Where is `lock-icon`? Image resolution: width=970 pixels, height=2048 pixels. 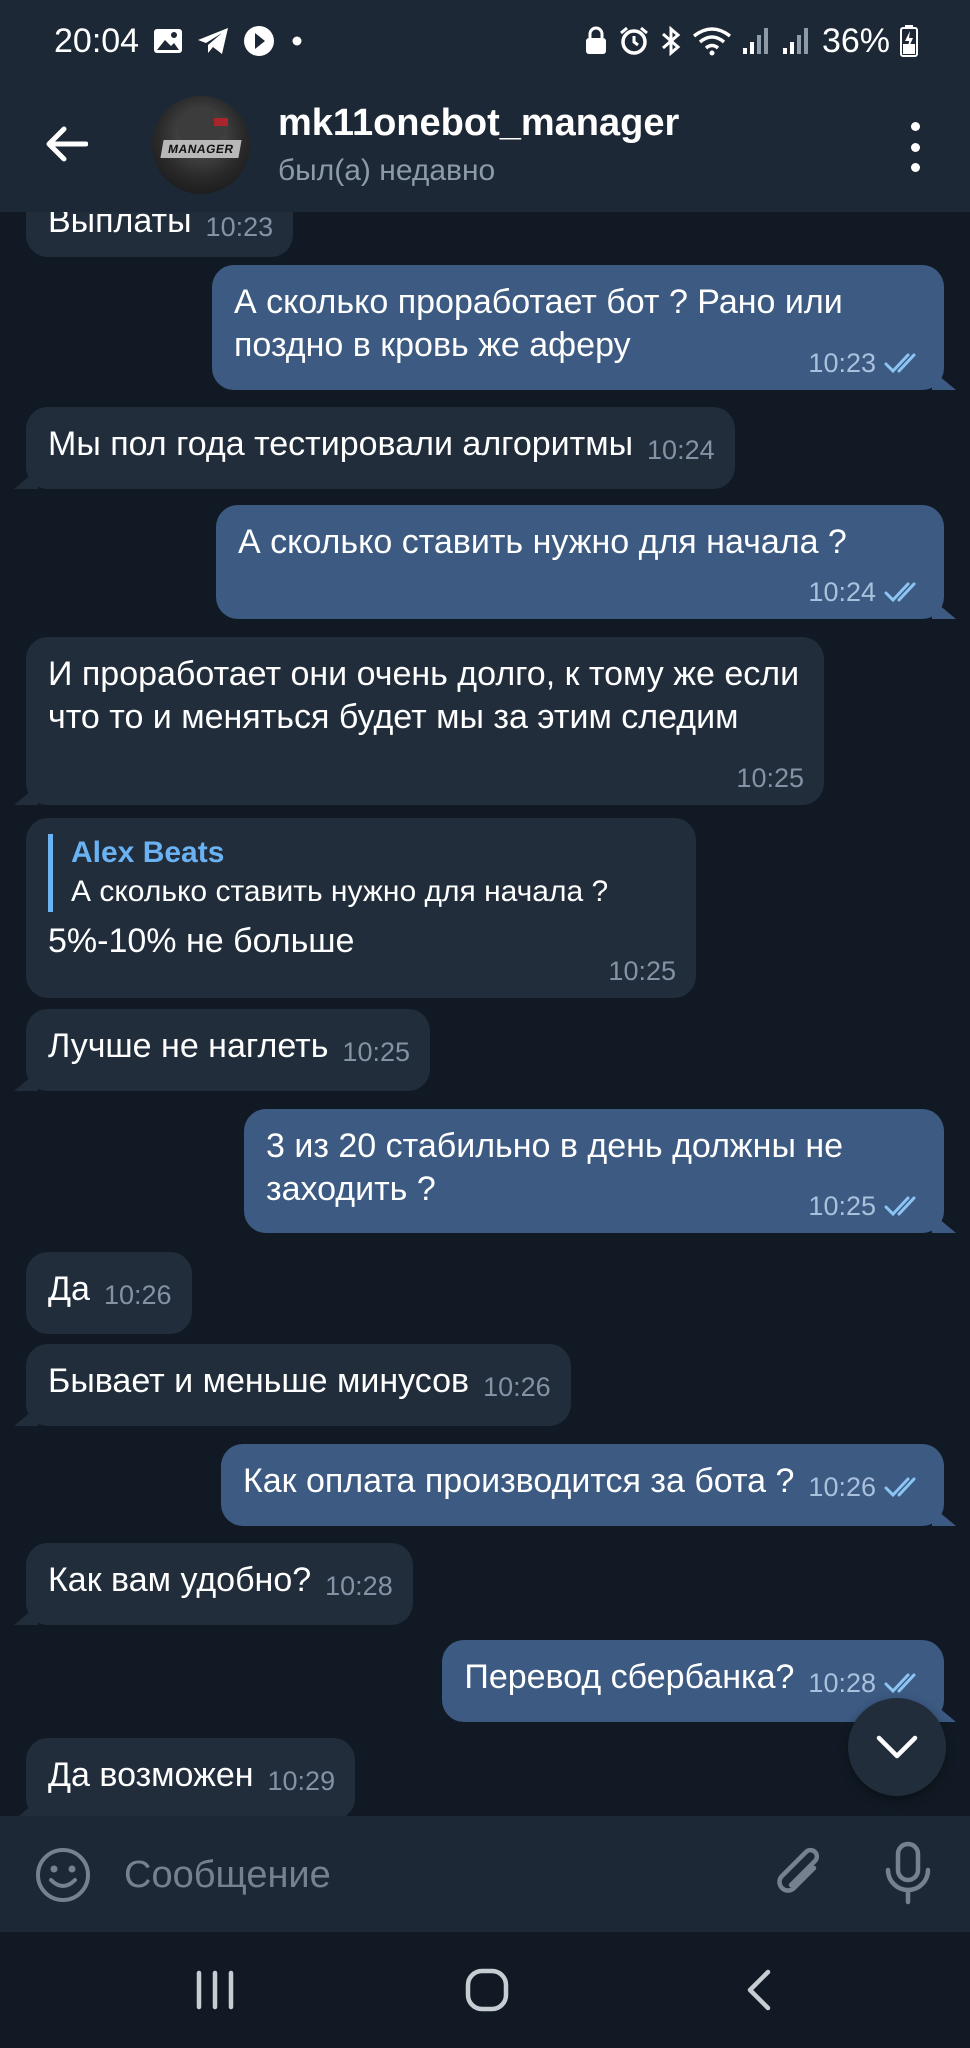
lock-icon is located at coordinates (596, 41).